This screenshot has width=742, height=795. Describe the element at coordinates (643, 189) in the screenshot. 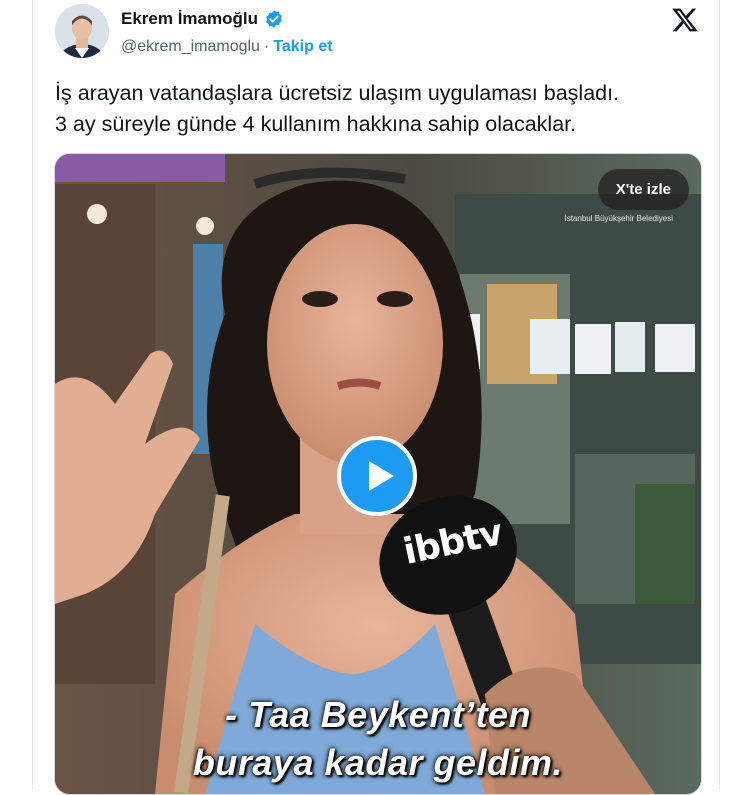

I see `watch-on-x-button: X'te izle` at that location.